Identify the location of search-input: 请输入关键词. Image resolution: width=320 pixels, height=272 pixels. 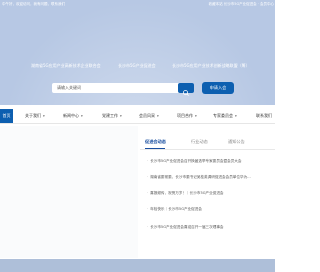
(69, 88).